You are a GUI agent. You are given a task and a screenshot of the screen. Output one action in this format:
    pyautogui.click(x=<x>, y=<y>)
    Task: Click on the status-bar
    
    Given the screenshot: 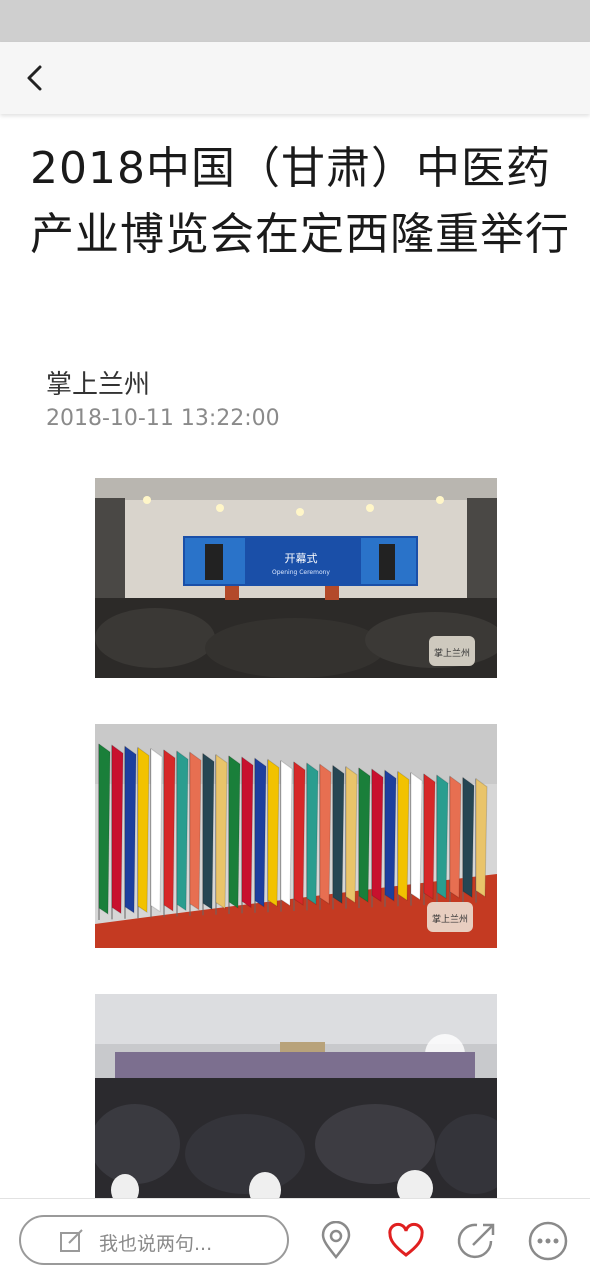 What is the action you would take?
    pyautogui.click(x=295, y=21)
    